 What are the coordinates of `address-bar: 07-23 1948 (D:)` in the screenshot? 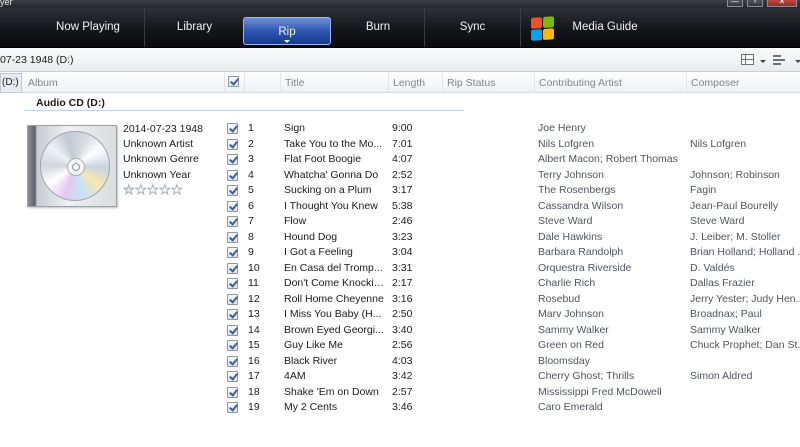 It's located at (400, 60).